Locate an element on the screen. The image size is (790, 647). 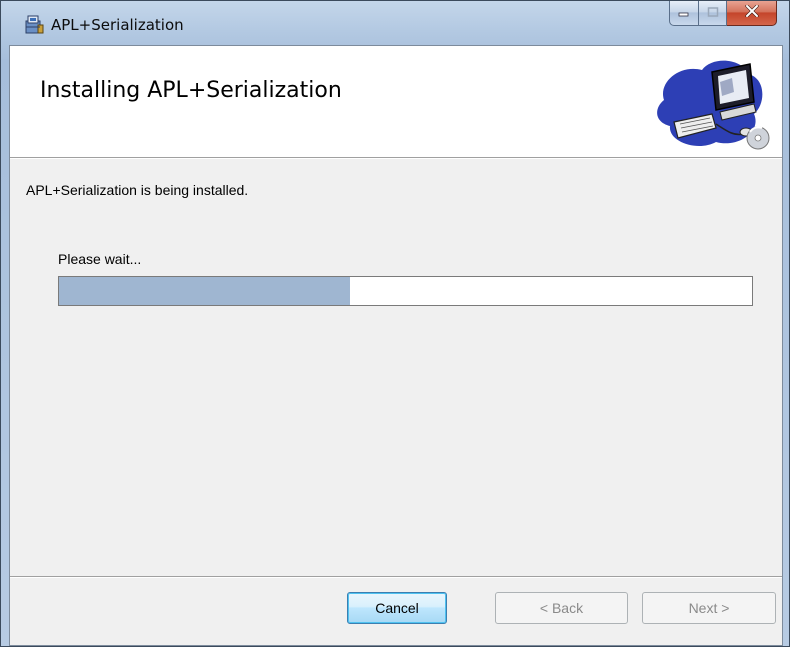
title-bar: APL+Serialization is located at coordinates (395, 23).